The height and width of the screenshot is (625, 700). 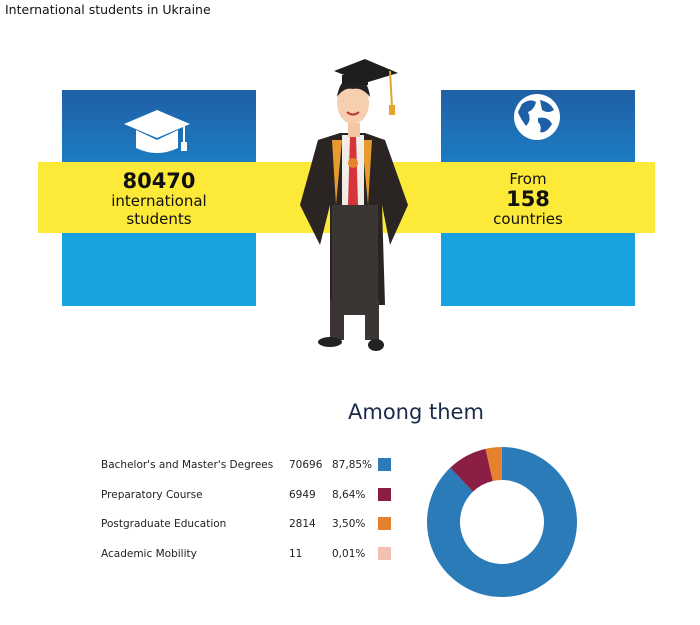 What do you see at coordinates (528, 179) in the screenshot?
I see `countries-prefix: From` at bounding box center [528, 179].